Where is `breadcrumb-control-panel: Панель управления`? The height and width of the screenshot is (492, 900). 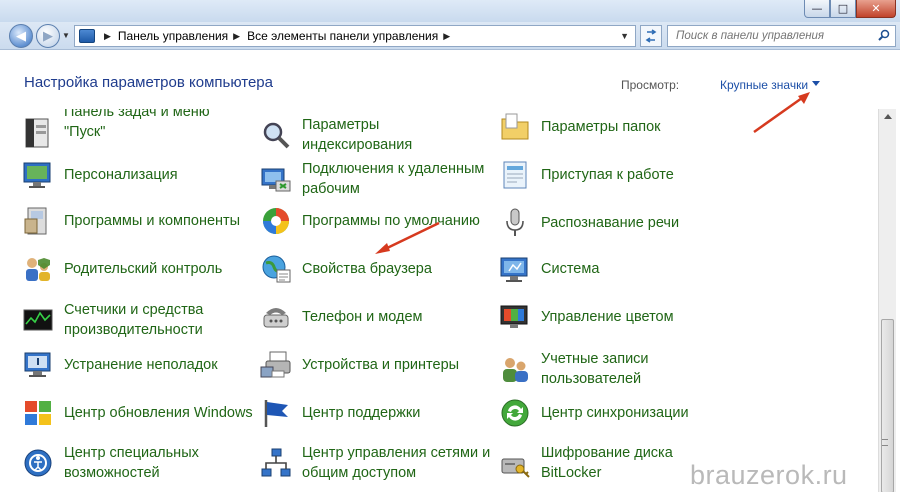
breadcrumb-control-panel: Панель управления is located at coordinates (173, 36).